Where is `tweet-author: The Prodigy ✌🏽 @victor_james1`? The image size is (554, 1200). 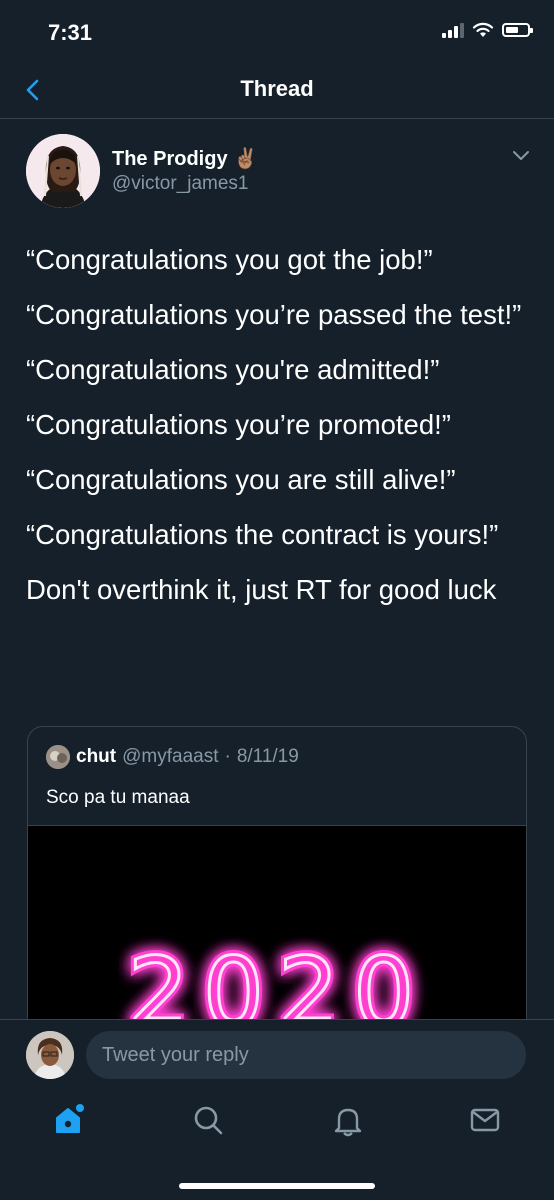
tweet-author: The Prodigy ✌🏽 @victor_james1 is located at coordinates (185, 170).